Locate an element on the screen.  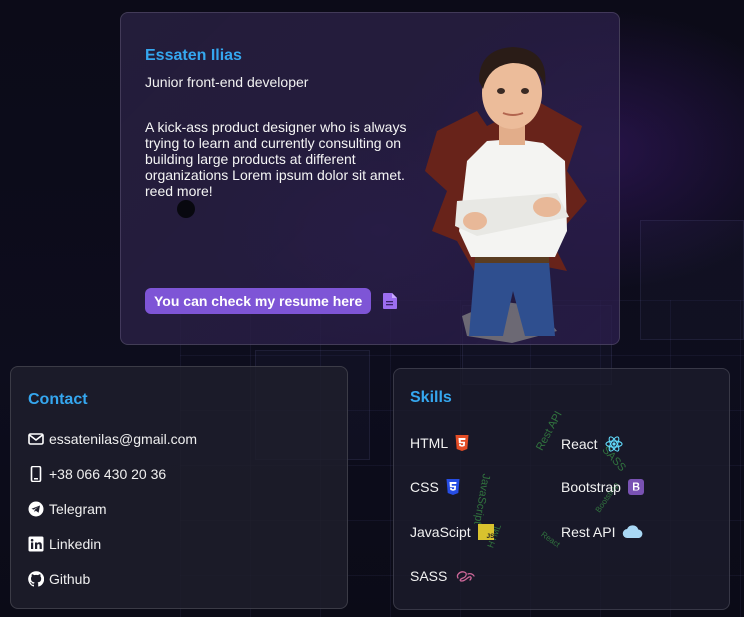
svg-text: JS is located at coordinates (490, 536).